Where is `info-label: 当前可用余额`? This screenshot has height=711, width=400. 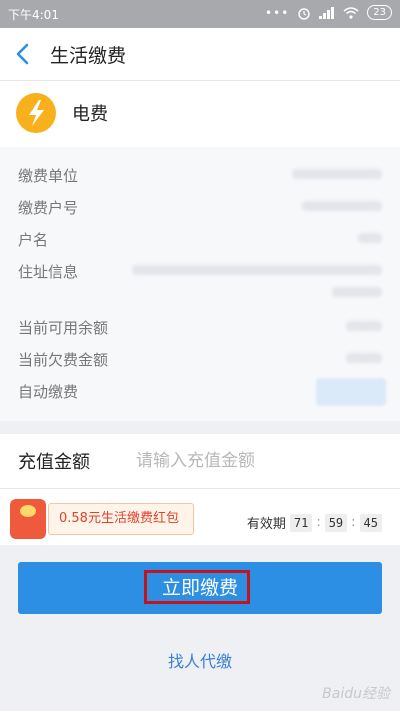
info-label: 当前可用余额 is located at coordinates (63, 328).